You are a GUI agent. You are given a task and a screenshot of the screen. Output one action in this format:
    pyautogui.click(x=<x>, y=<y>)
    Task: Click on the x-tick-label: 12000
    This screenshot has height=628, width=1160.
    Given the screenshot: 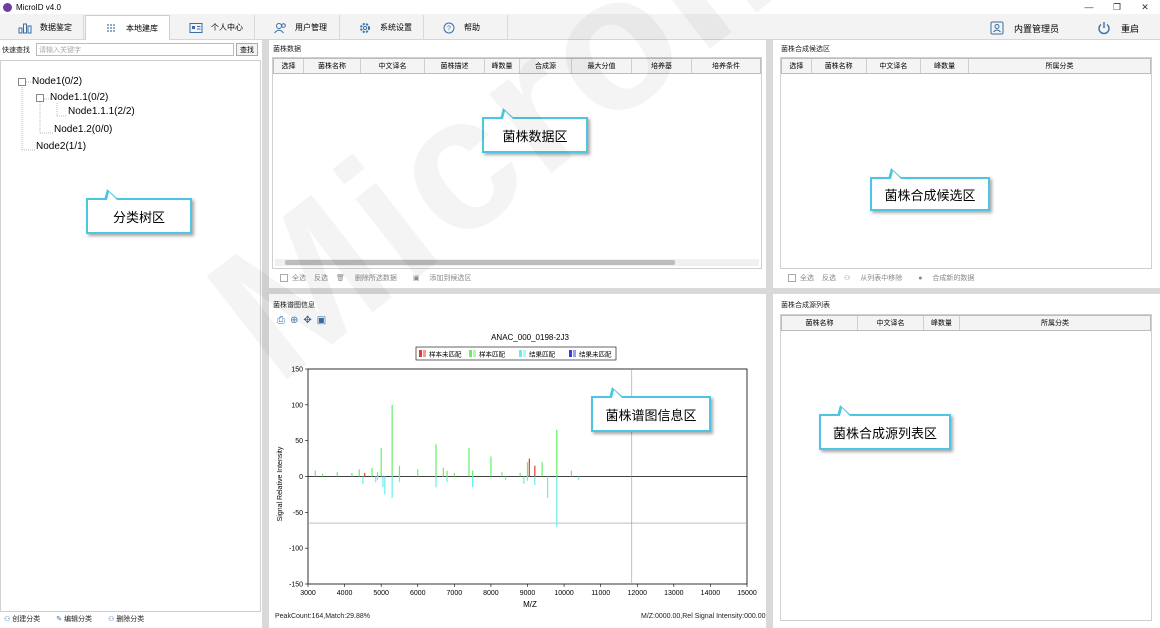 What is the action you would take?
    pyautogui.click(x=638, y=593)
    